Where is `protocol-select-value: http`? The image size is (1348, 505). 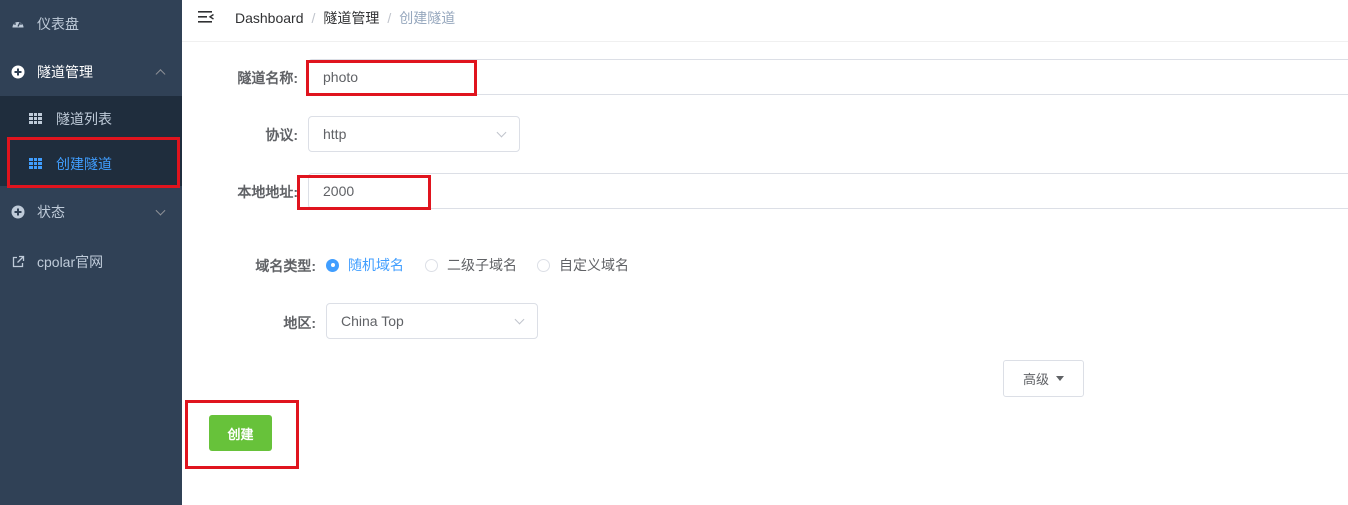 protocol-select-value: http is located at coordinates (335, 134).